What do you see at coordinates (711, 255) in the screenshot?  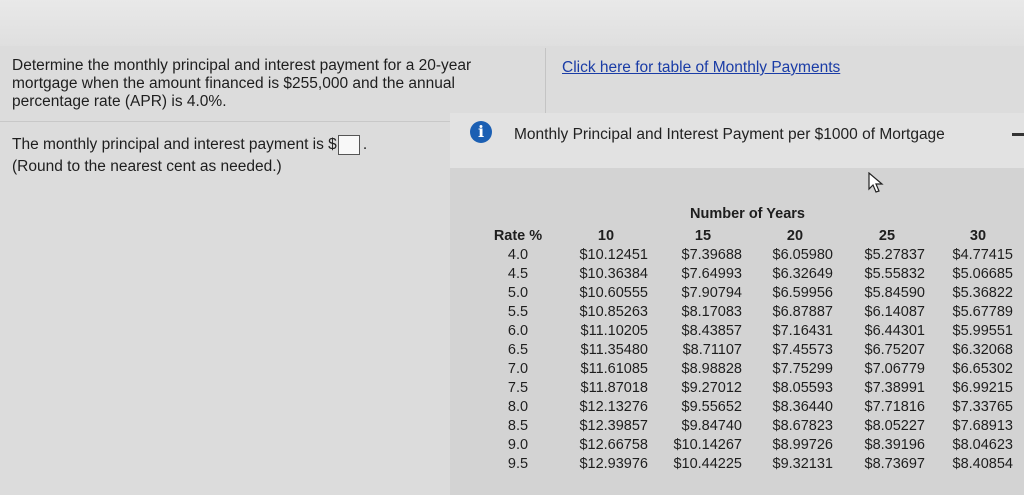 I see `payment-cell: $7.39688` at bounding box center [711, 255].